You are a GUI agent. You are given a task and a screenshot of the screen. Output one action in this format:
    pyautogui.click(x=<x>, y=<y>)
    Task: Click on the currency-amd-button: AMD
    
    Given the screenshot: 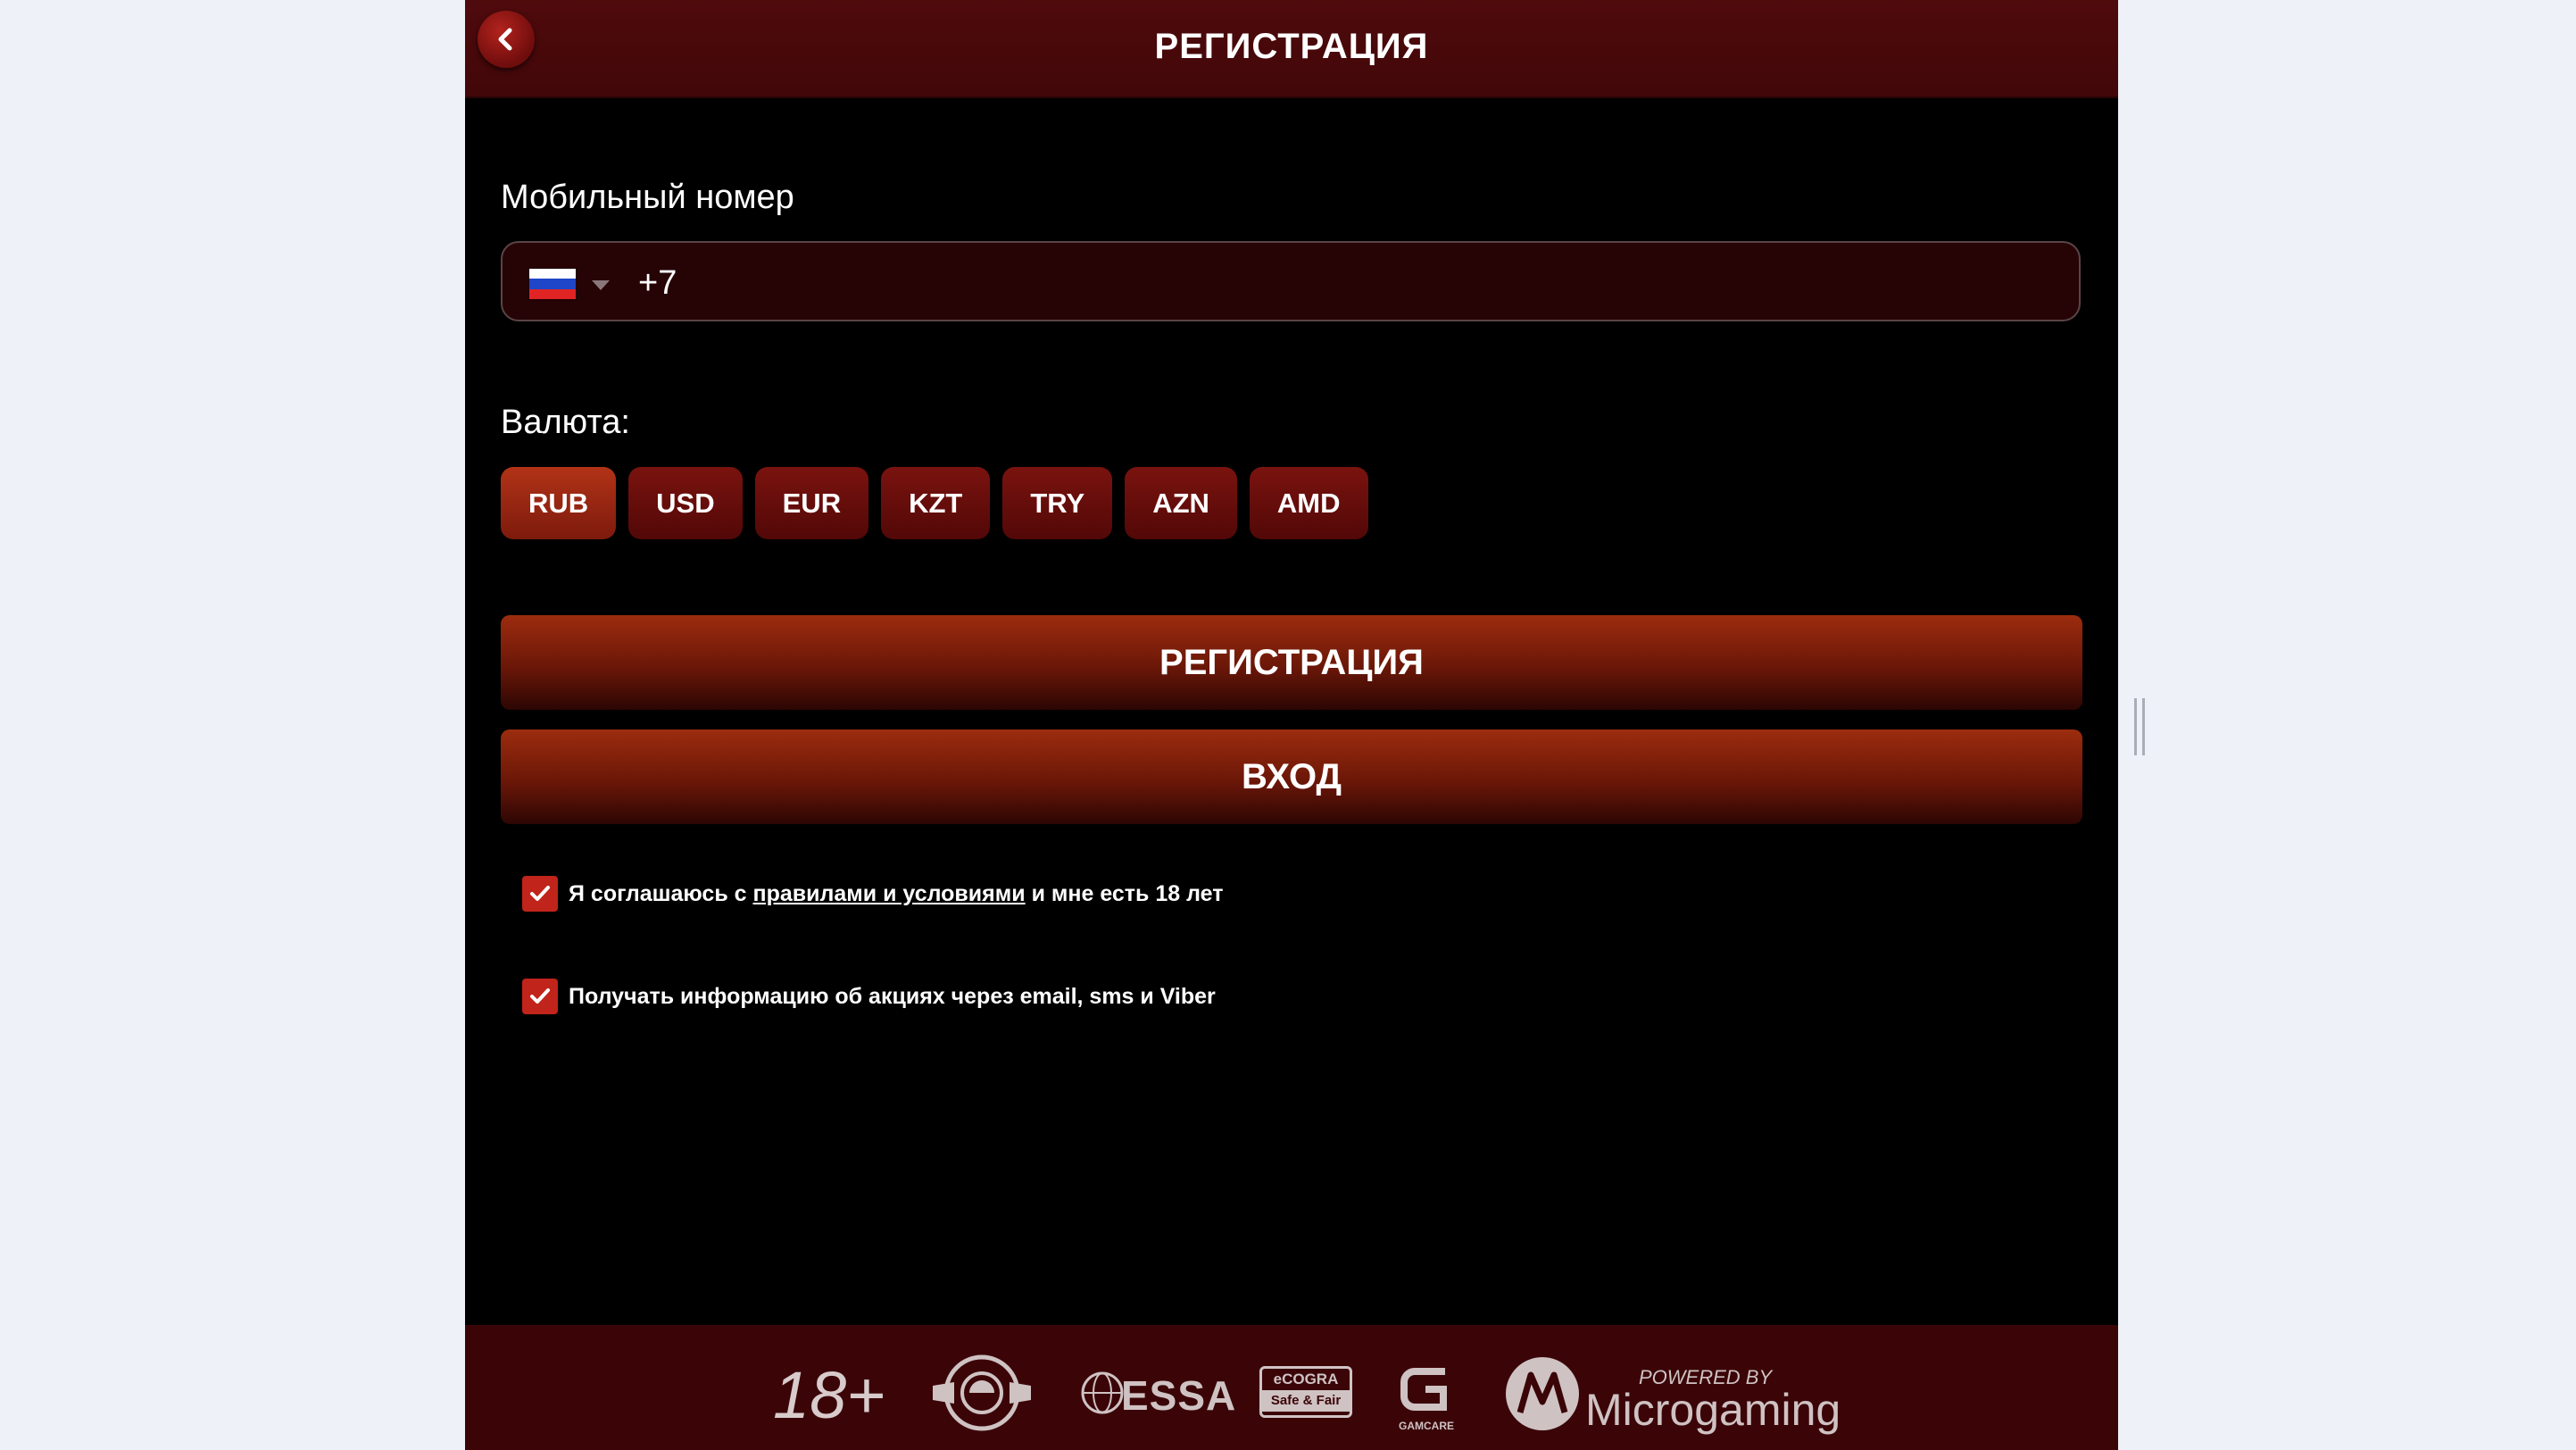 What is the action you would take?
    pyautogui.click(x=1309, y=503)
    